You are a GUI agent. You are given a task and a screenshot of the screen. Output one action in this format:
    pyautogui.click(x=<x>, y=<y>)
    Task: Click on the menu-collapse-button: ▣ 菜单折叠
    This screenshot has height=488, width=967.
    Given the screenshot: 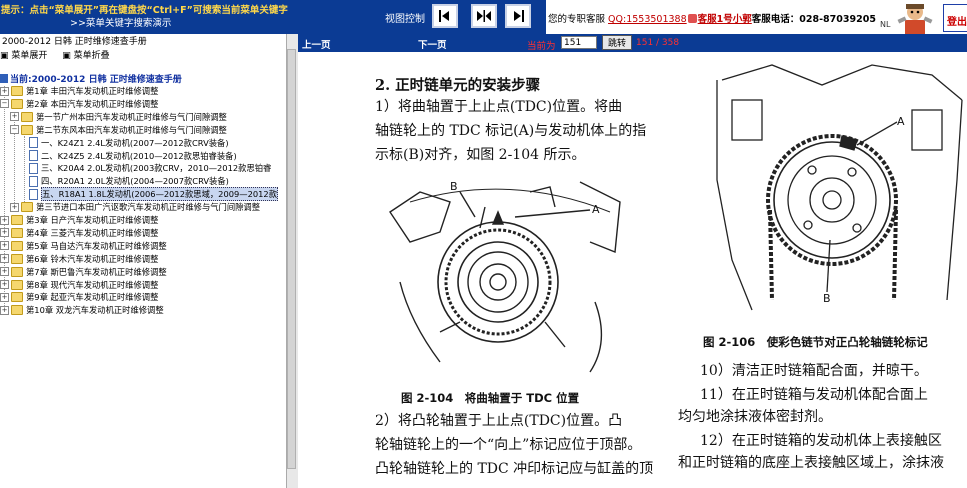 What is the action you would take?
    pyautogui.click(x=88, y=56)
    